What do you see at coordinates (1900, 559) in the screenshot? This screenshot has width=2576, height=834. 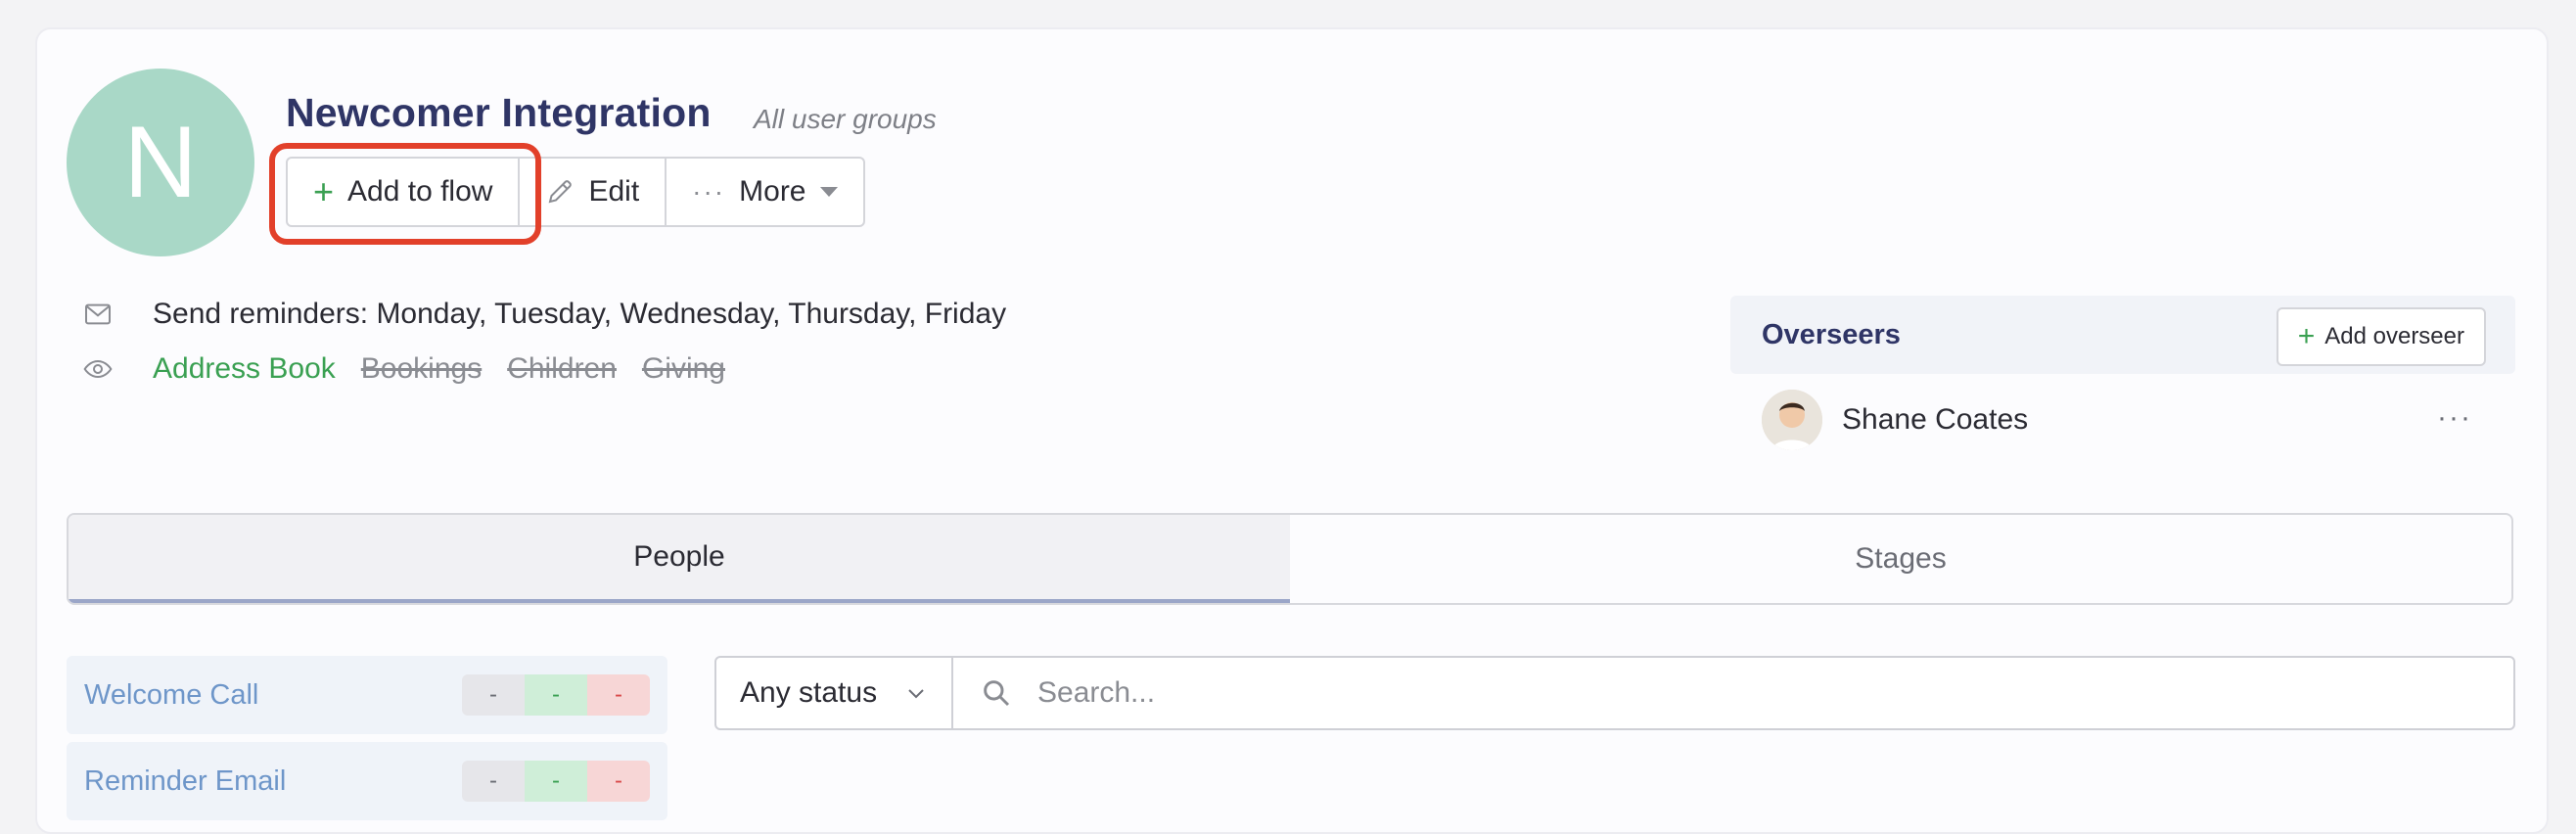 I see `tab-stages: Stages` at bounding box center [1900, 559].